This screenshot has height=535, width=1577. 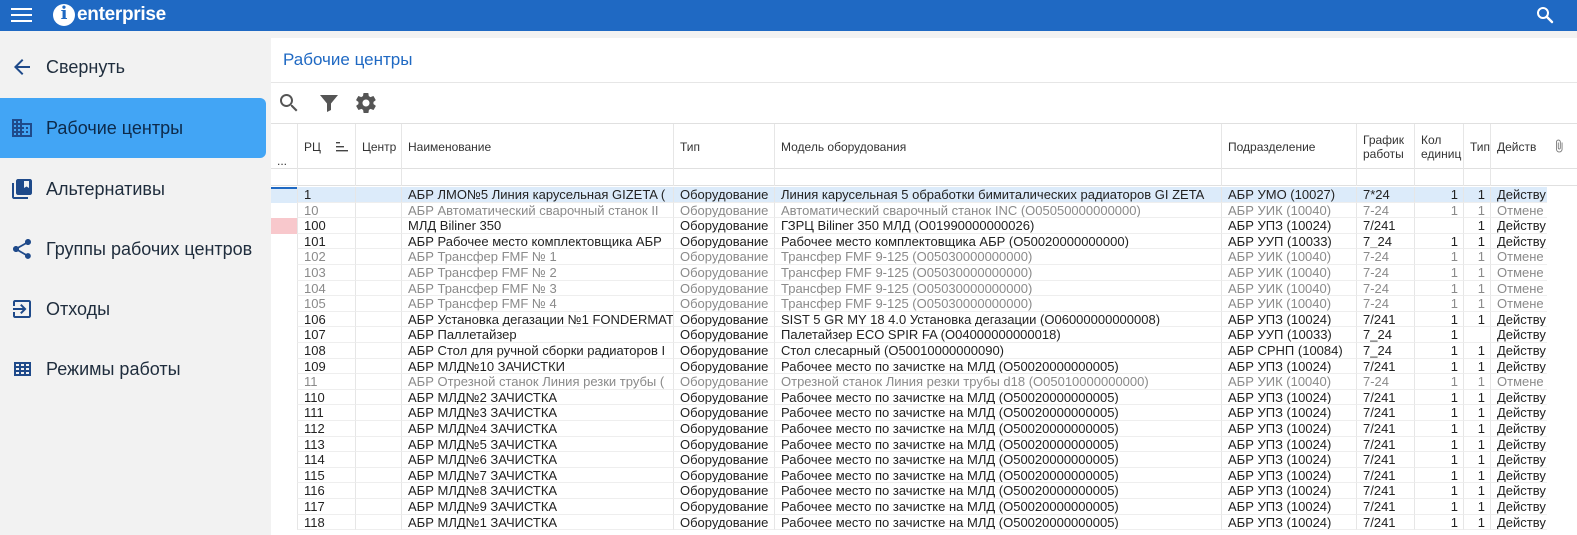 What do you see at coordinates (329, 103) in the screenshot?
I see `filter-icon` at bounding box center [329, 103].